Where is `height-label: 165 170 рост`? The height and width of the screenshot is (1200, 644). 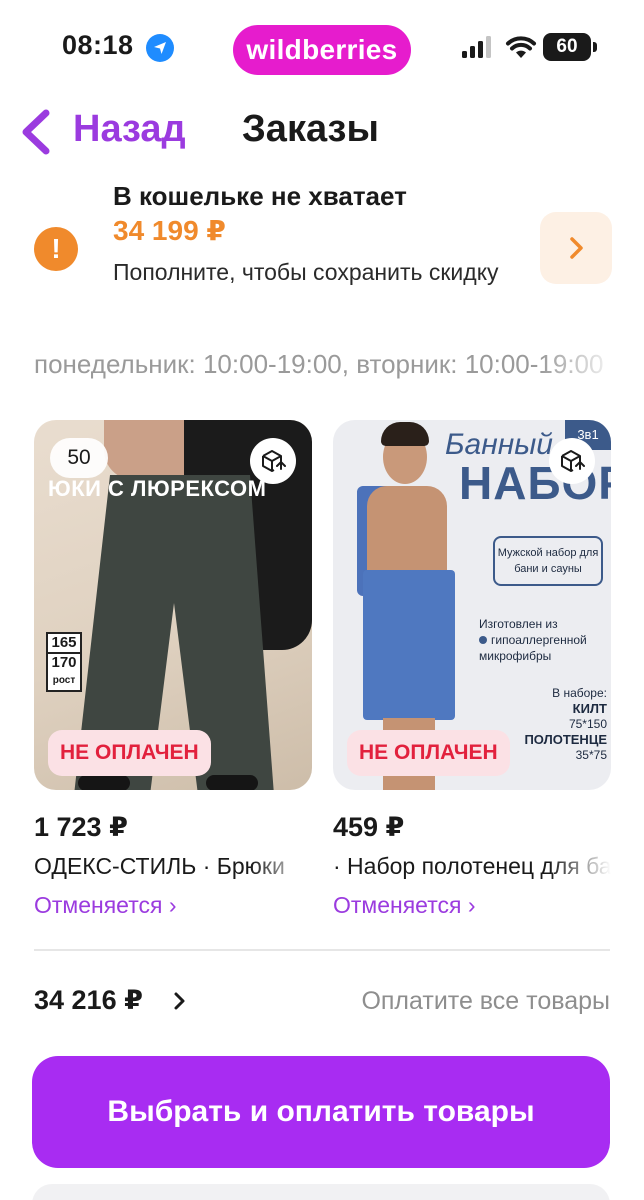
height-label: 165 170 рост is located at coordinates (64, 662).